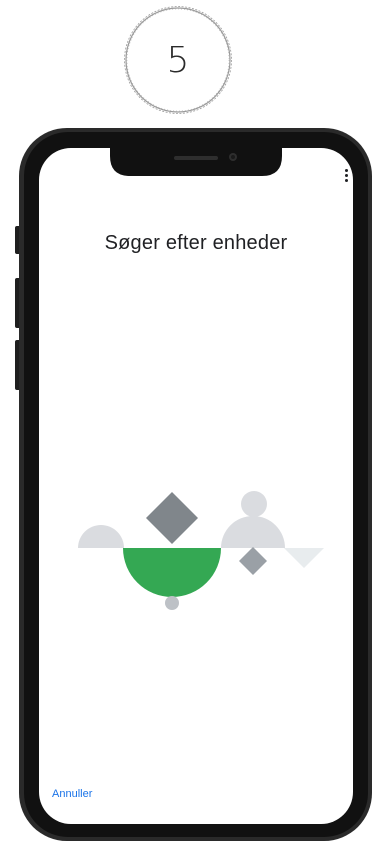  What do you see at coordinates (101, 536) in the screenshot?
I see `shape-left-semicircle` at bounding box center [101, 536].